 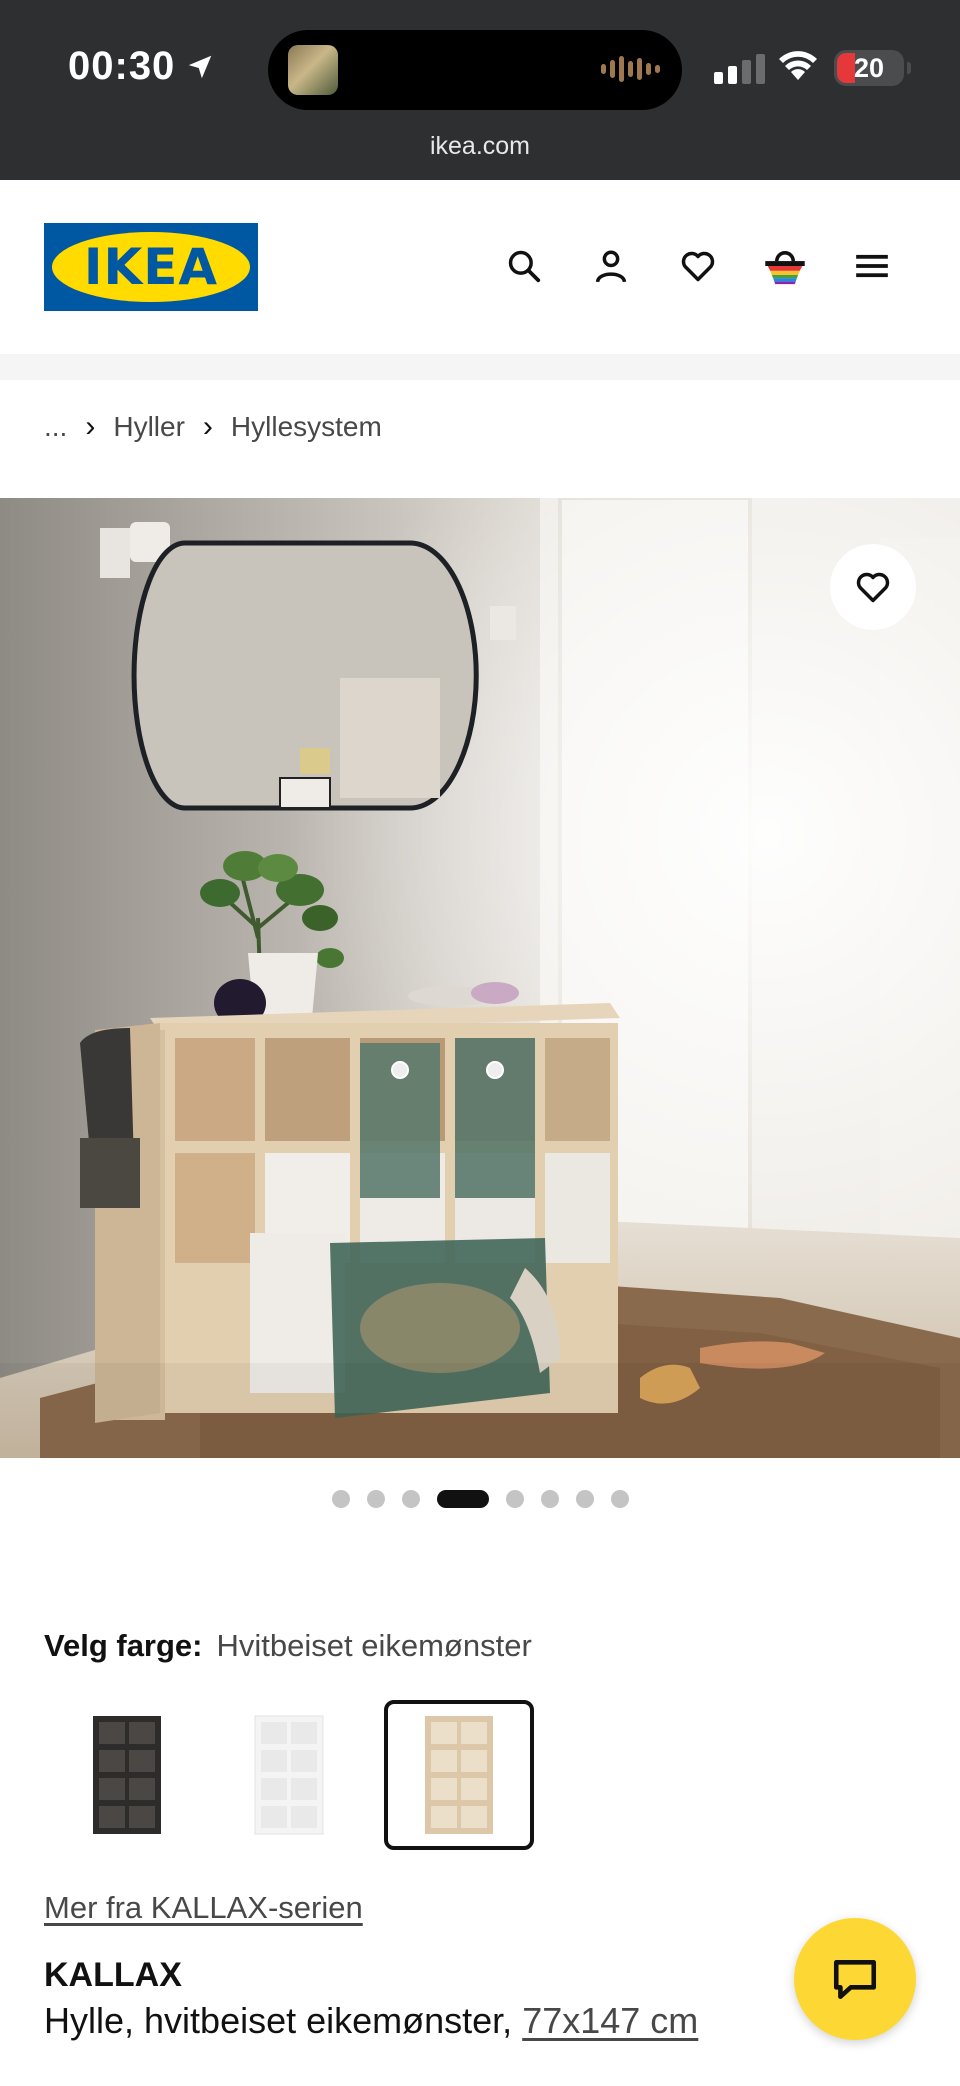 I want to click on ikea-logo: IKEA, so click(x=151, y=267).